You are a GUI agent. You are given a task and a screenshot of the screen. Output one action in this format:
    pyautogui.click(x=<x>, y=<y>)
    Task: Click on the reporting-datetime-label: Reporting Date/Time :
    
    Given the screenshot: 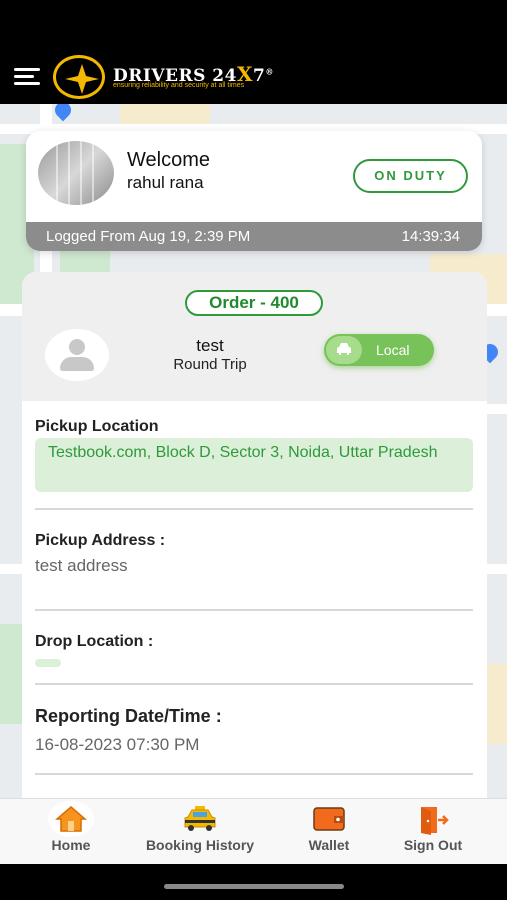 What is the action you would take?
    pyautogui.click(x=128, y=716)
    